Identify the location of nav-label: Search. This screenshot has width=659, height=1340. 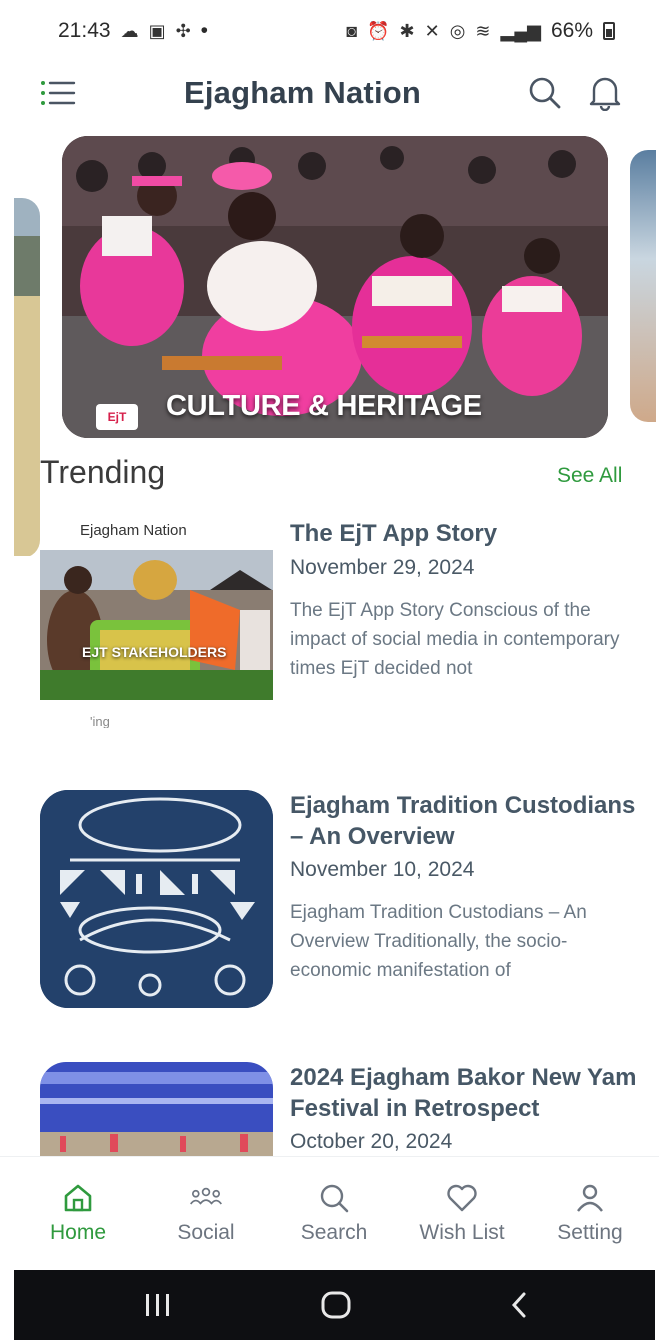
(334, 1232).